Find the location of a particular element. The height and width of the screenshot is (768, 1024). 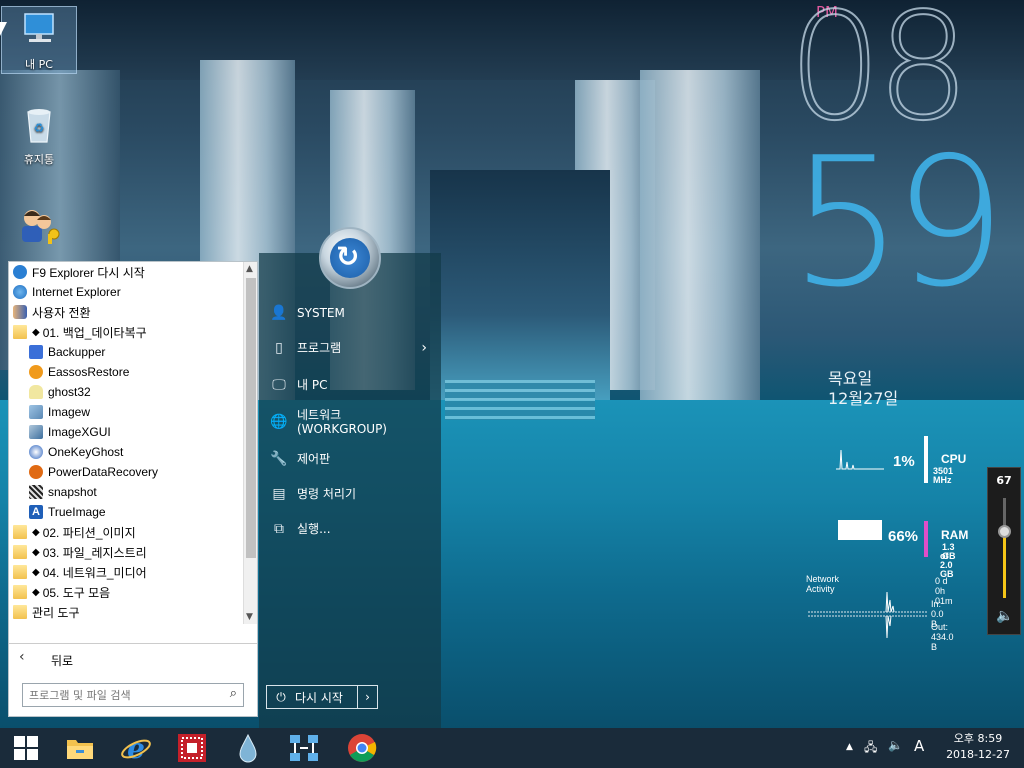

wallpaper-corridor is located at coordinates (520, 290).